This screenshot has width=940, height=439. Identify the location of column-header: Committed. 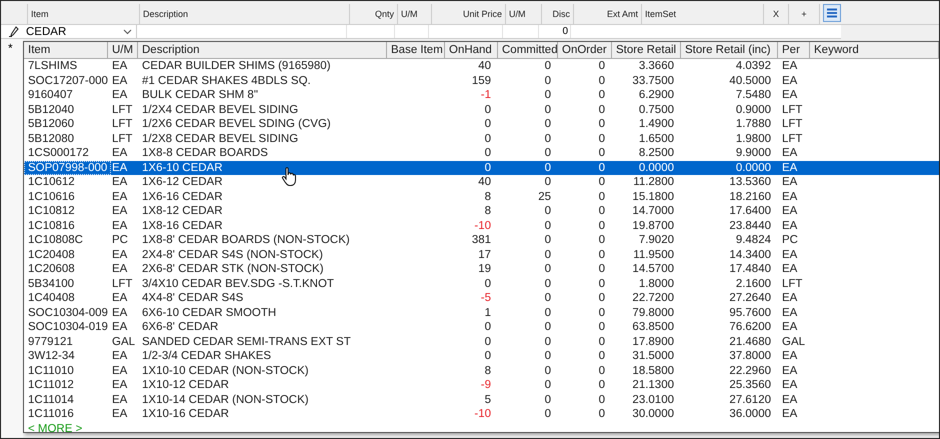
(528, 50).